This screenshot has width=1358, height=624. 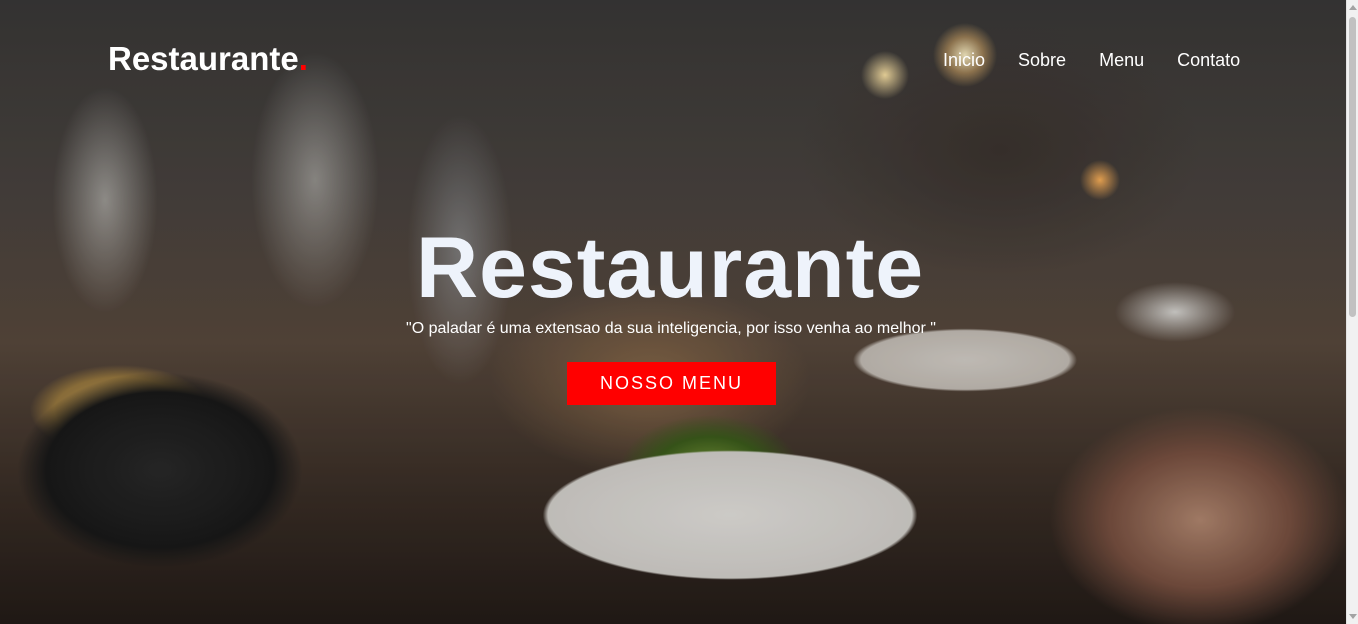 What do you see at coordinates (670, 268) in the screenshot?
I see `hero-title: Restaurante` at bounding box center [670, 268].